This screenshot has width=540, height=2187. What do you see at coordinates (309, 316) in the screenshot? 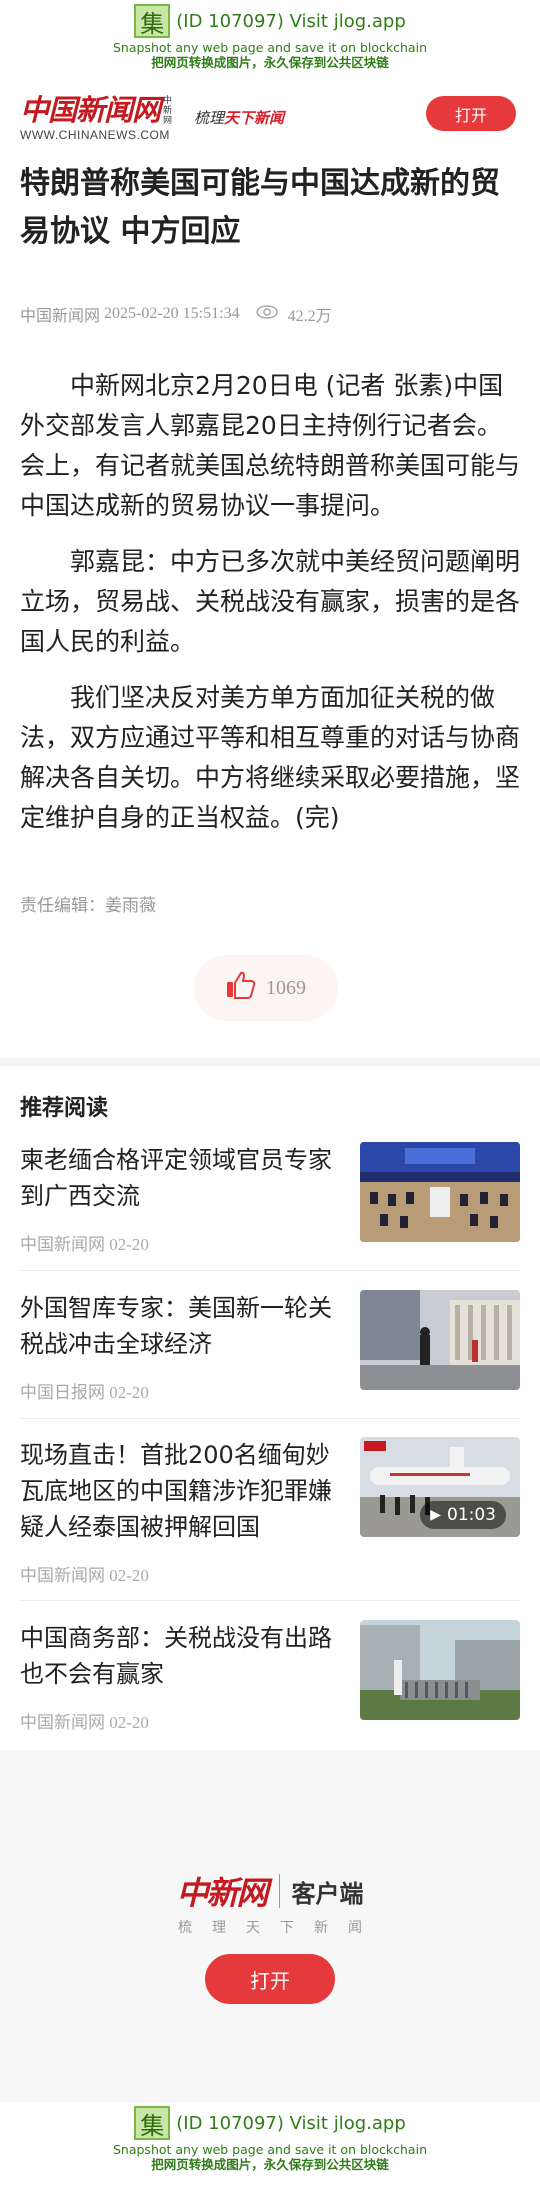
I see `view-count: 42.2万` at bounding box center [309, 316].